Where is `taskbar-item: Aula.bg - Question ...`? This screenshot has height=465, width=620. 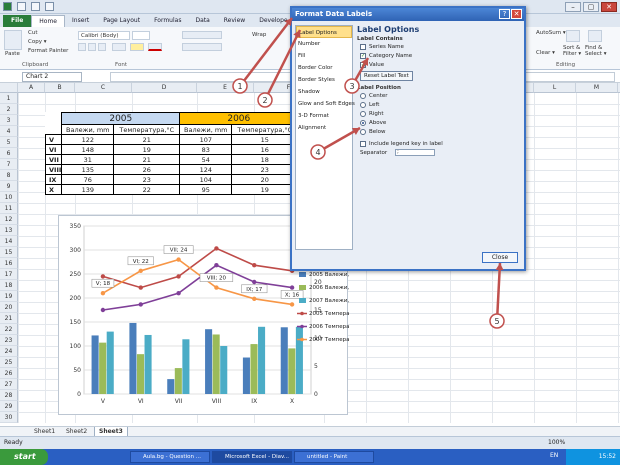
taskbar-item: Aula.bg - Question ... is located at coordinates (170, 457).